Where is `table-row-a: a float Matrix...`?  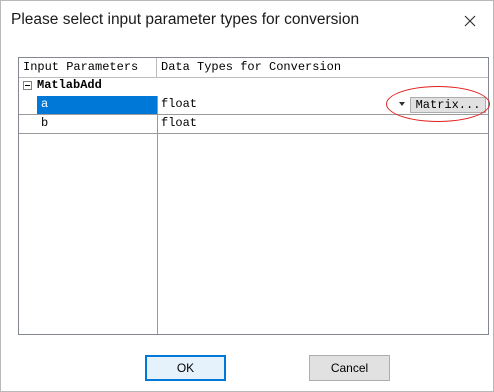
table-row-a: a float Matrix... is located at coordinates (253, 105).